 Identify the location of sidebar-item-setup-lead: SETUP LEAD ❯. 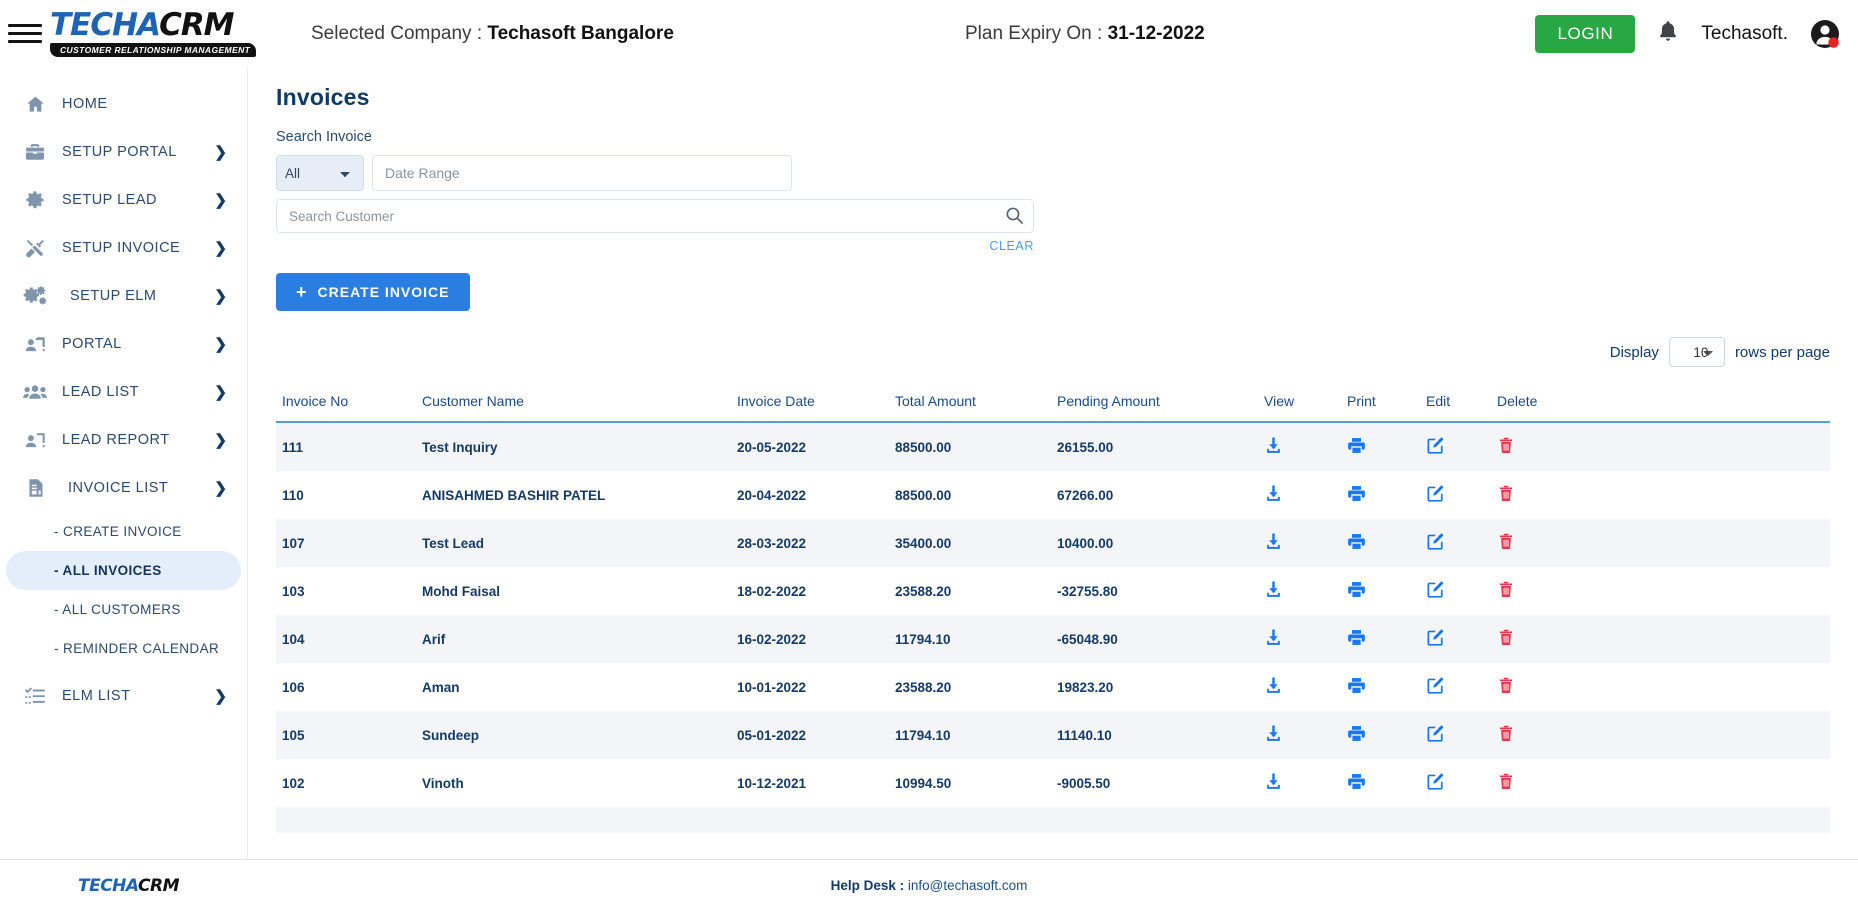
(123, 200).